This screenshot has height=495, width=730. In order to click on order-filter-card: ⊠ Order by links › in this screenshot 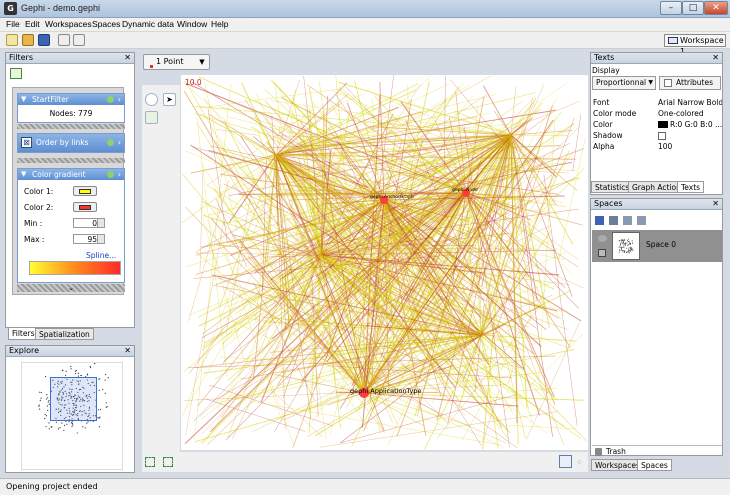, I will do `click(71, 143)`.